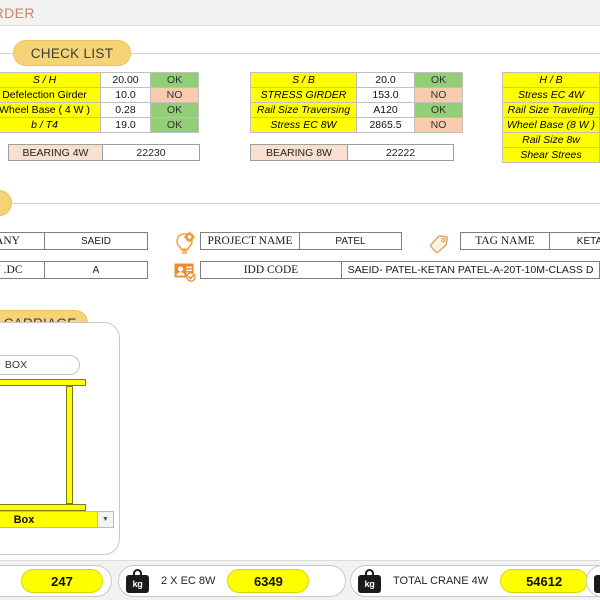 The height and width of the screenshot is (600, 600). I want to click on tag-name-value: KETA, so click(575, 241).